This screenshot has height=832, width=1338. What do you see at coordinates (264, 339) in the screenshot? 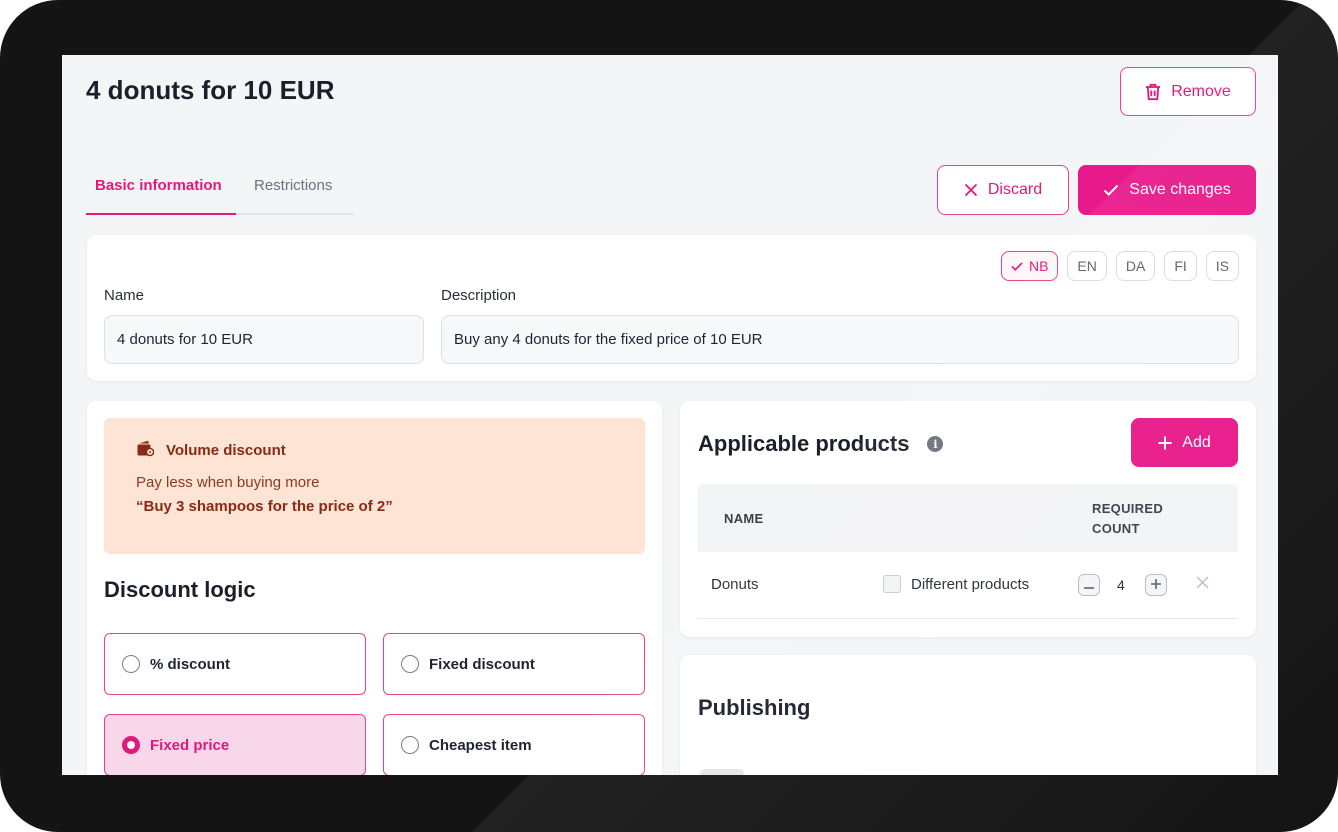
I see `name-input: 4 donuts for 10 EUR` at bounding box center [264, 339].